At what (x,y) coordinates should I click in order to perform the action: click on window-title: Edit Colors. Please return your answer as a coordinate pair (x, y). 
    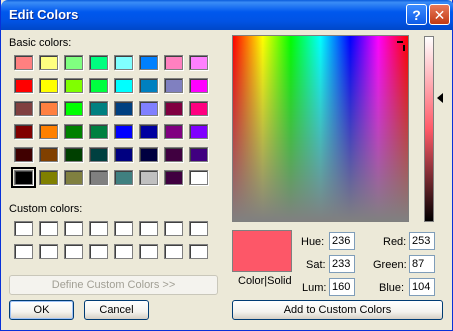
    Looking at the image, I should click on (44, 14).